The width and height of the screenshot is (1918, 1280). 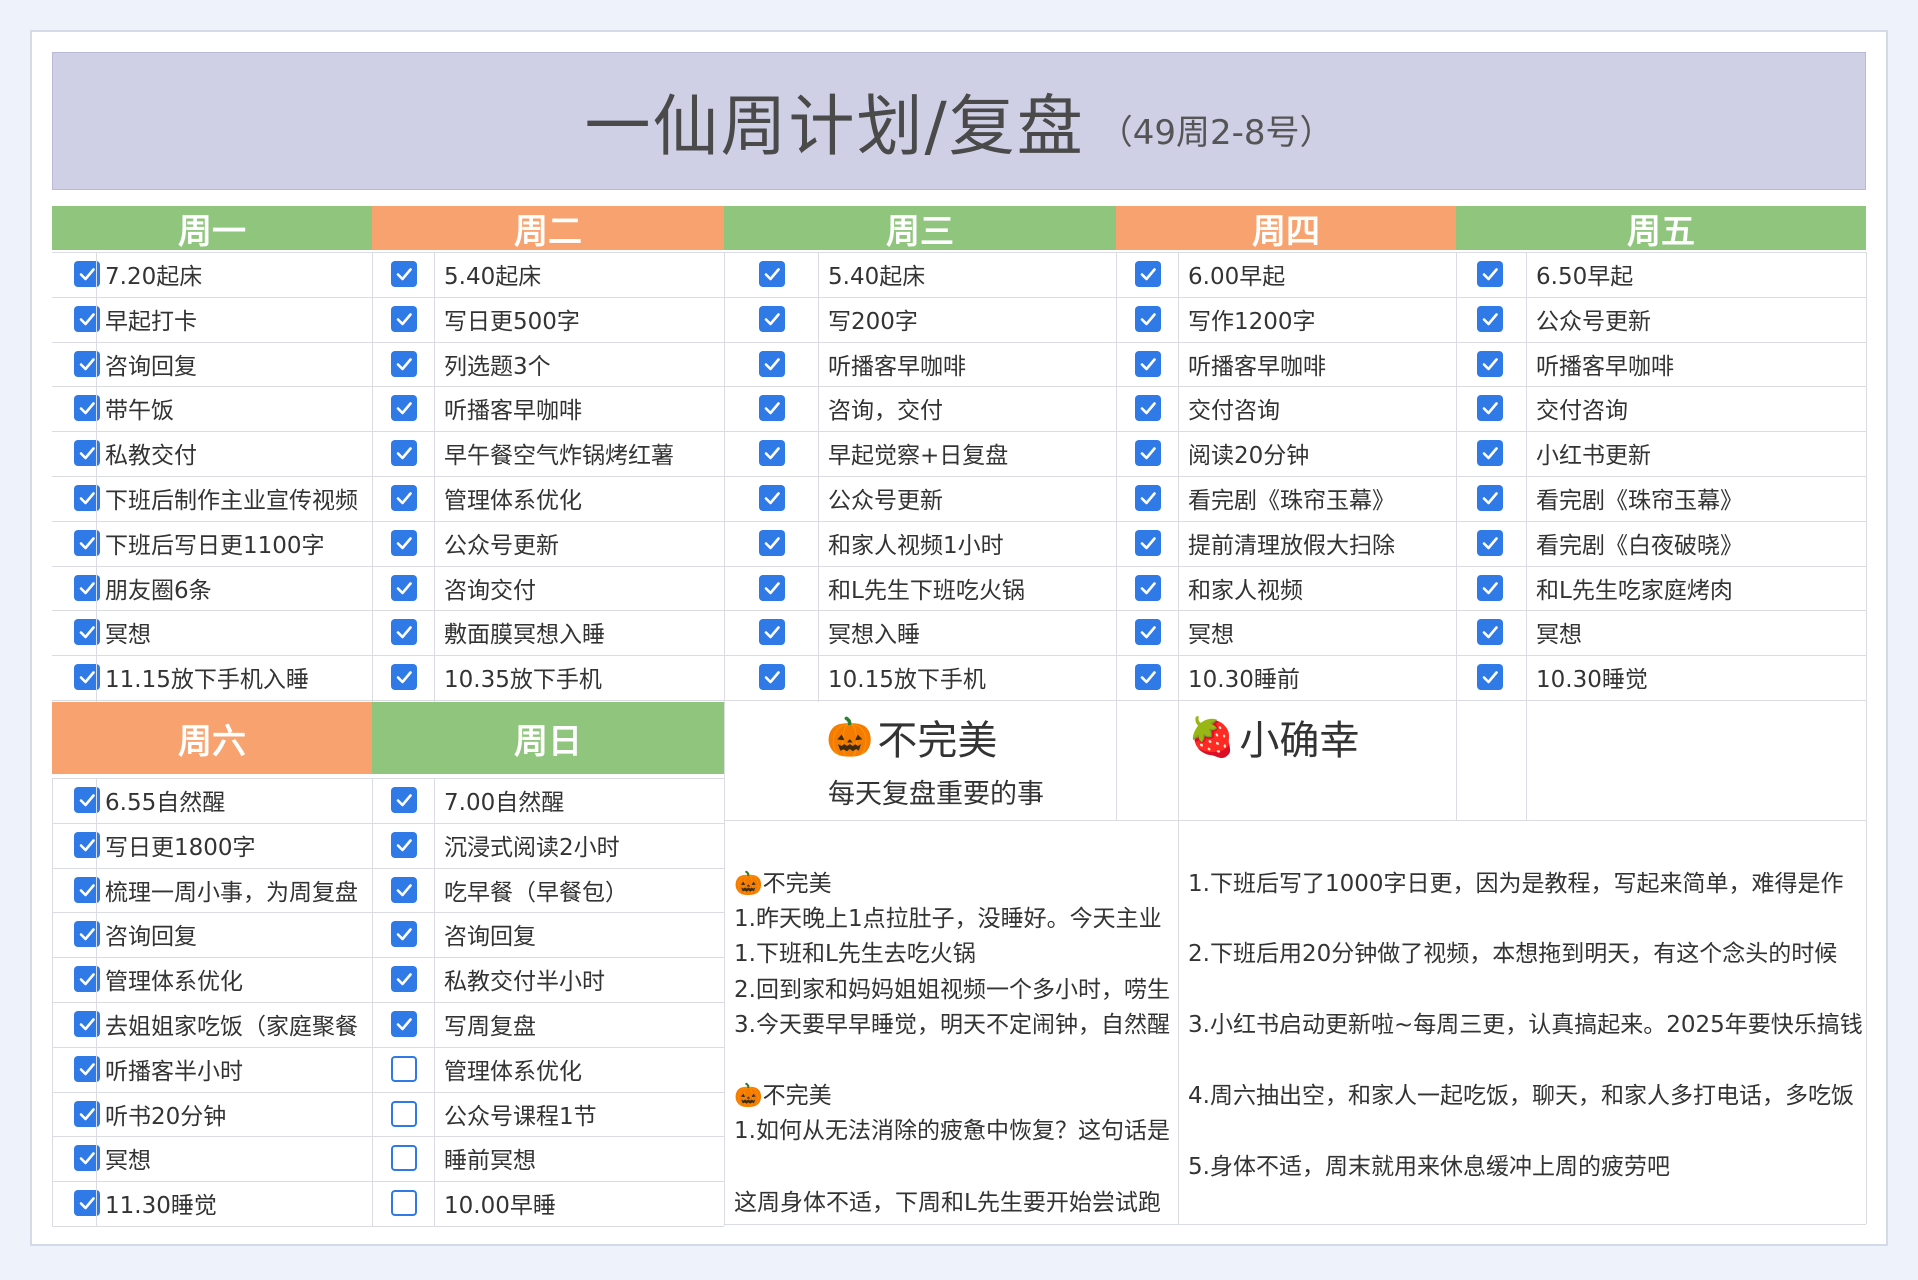 What do you see at coordinates (1212, 736) in the screenshot?
I see `strawberry-icon: 🍓` at bounding box center [1212, 736].